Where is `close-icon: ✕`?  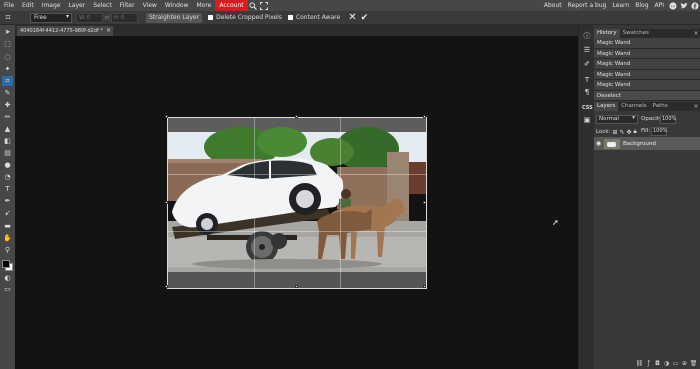 close-icon: ✕ is located at coordinates (352, 17).